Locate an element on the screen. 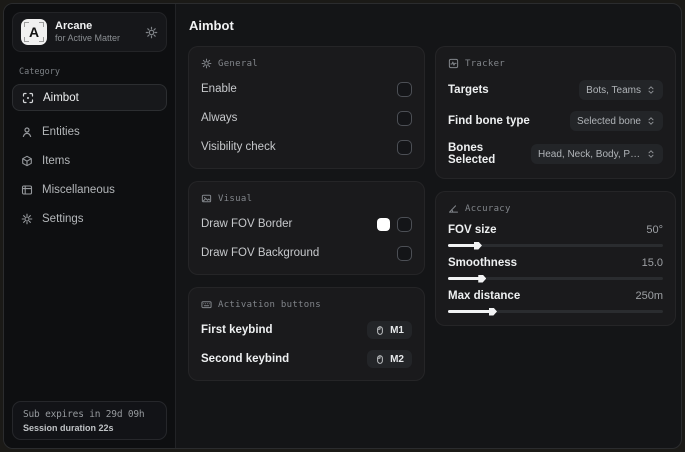 Image resolution: width=685 pixels, height=452 pixels. setting-label: FOV size is located at coordinates (472, 230).